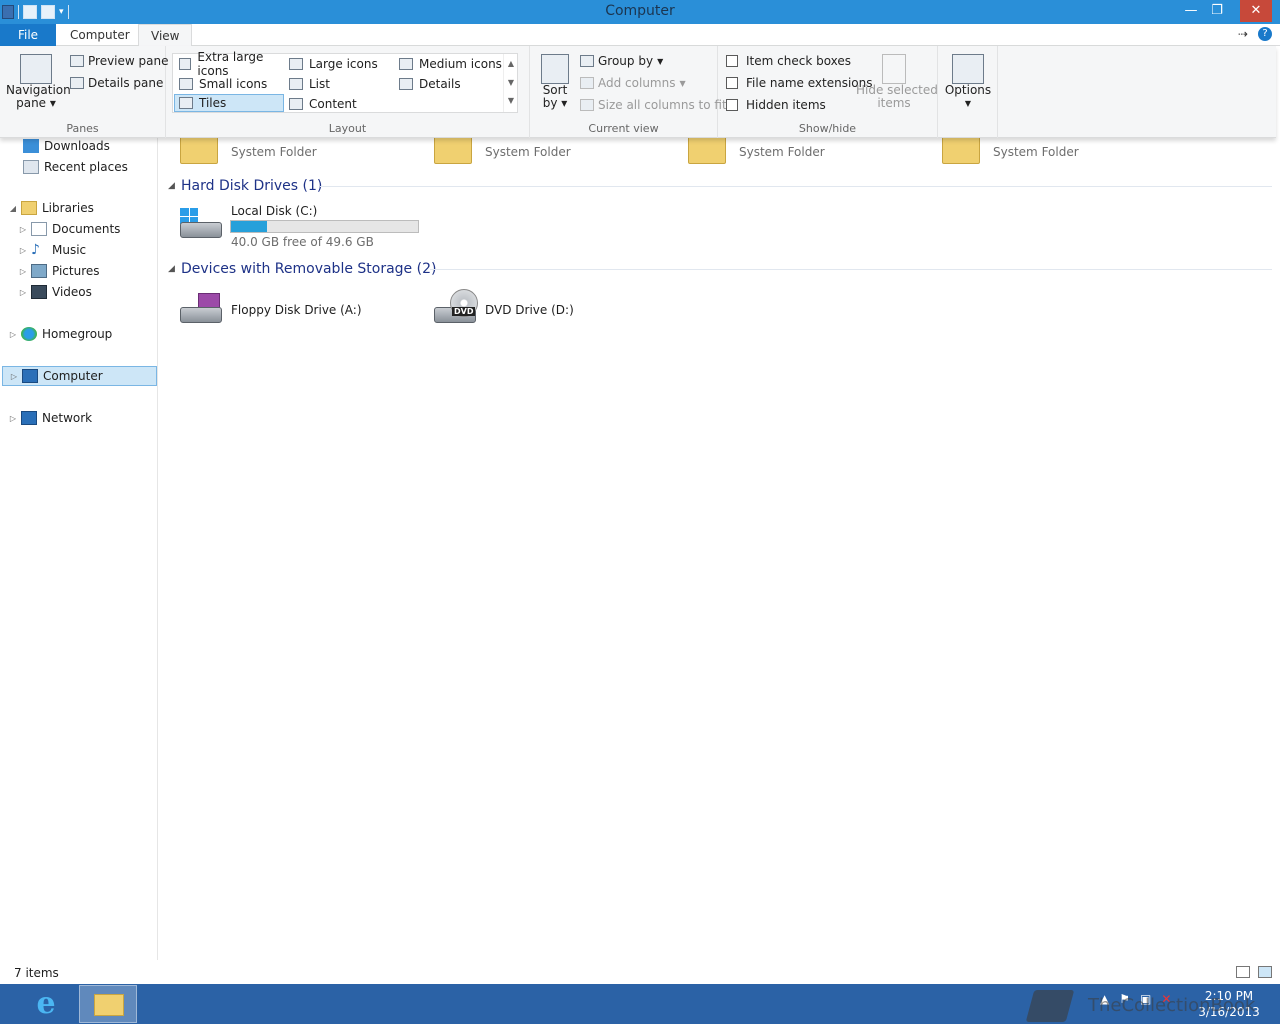  Describe the element at coordinates (732, 61) in the screenshot. I see `item-check-boxes-checkbox` at that location.